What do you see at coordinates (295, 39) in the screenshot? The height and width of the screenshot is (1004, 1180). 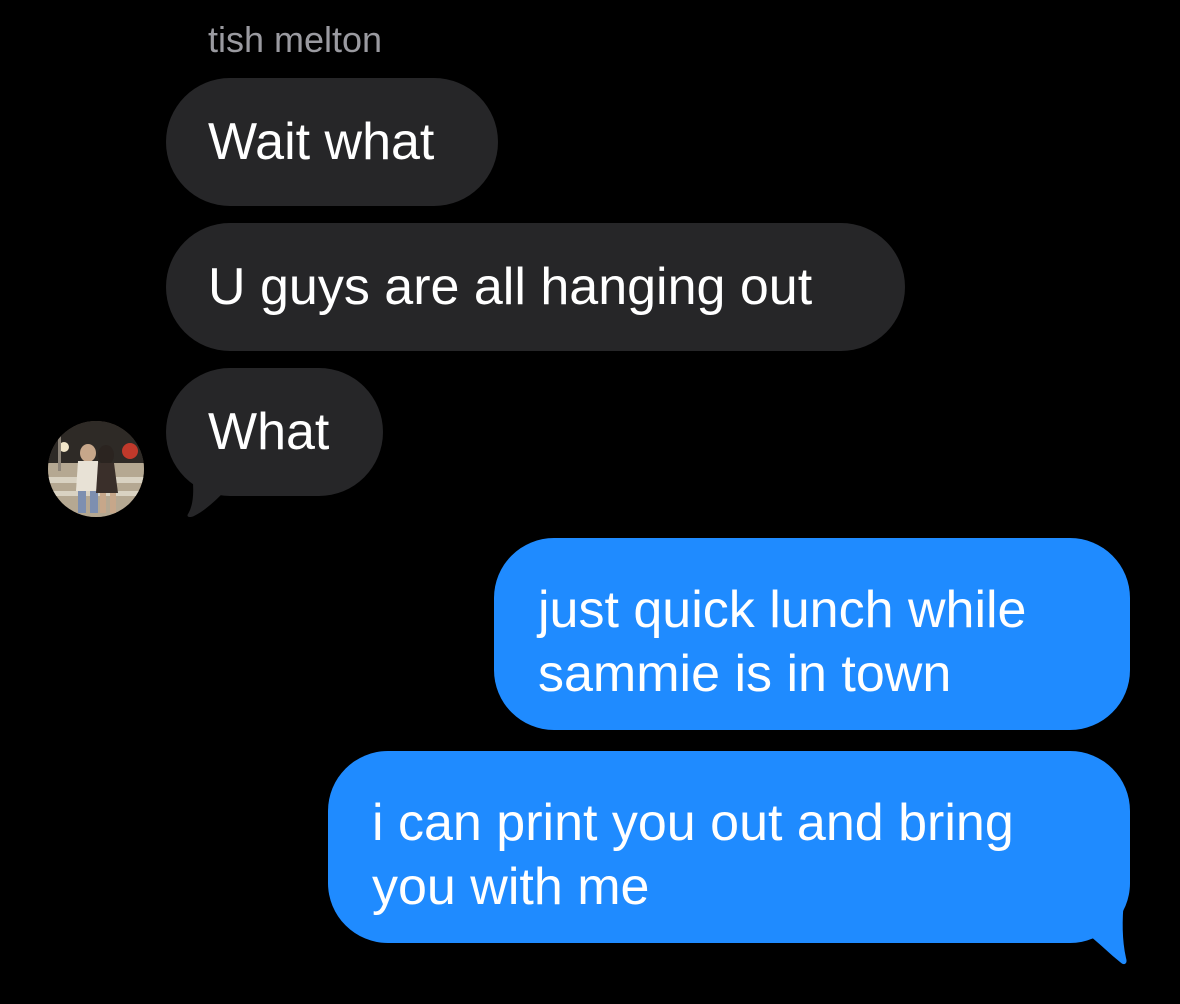 I see `sender-name: tish melton` at bounding box center [295, 39].